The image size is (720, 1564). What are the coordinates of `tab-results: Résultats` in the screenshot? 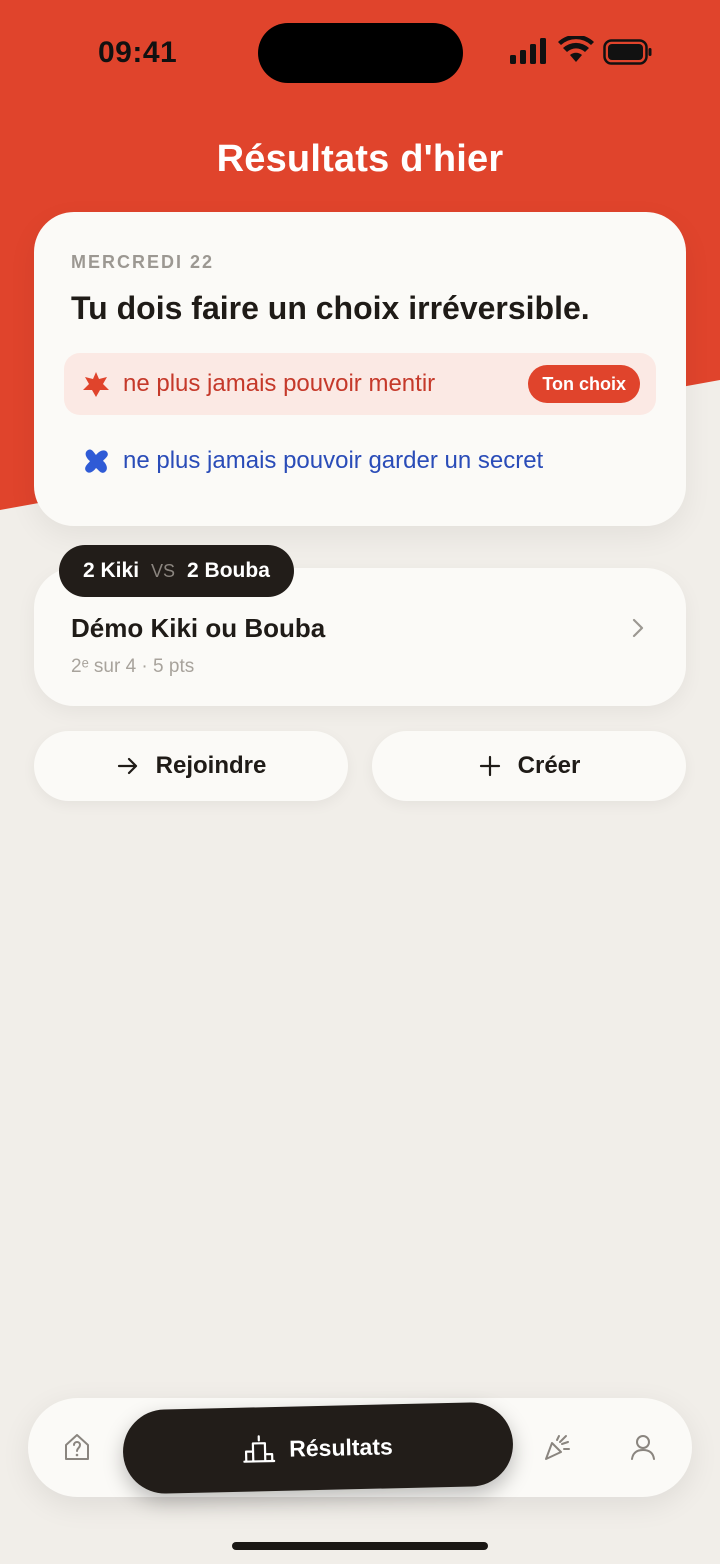 It's located at (318, 1448).